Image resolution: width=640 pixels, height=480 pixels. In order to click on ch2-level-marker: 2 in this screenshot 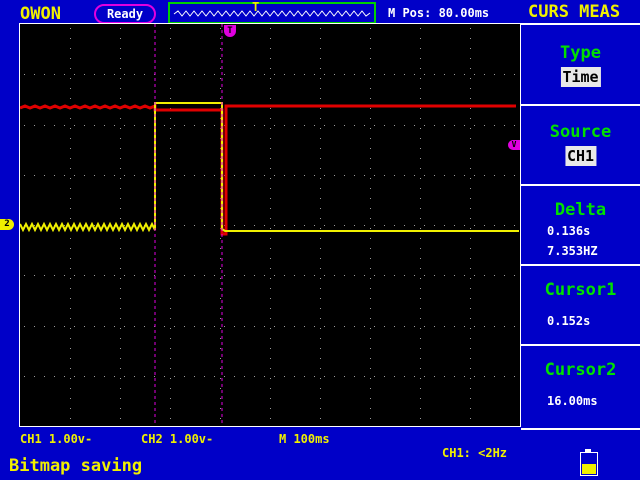, I will do `click(7, 224)`.